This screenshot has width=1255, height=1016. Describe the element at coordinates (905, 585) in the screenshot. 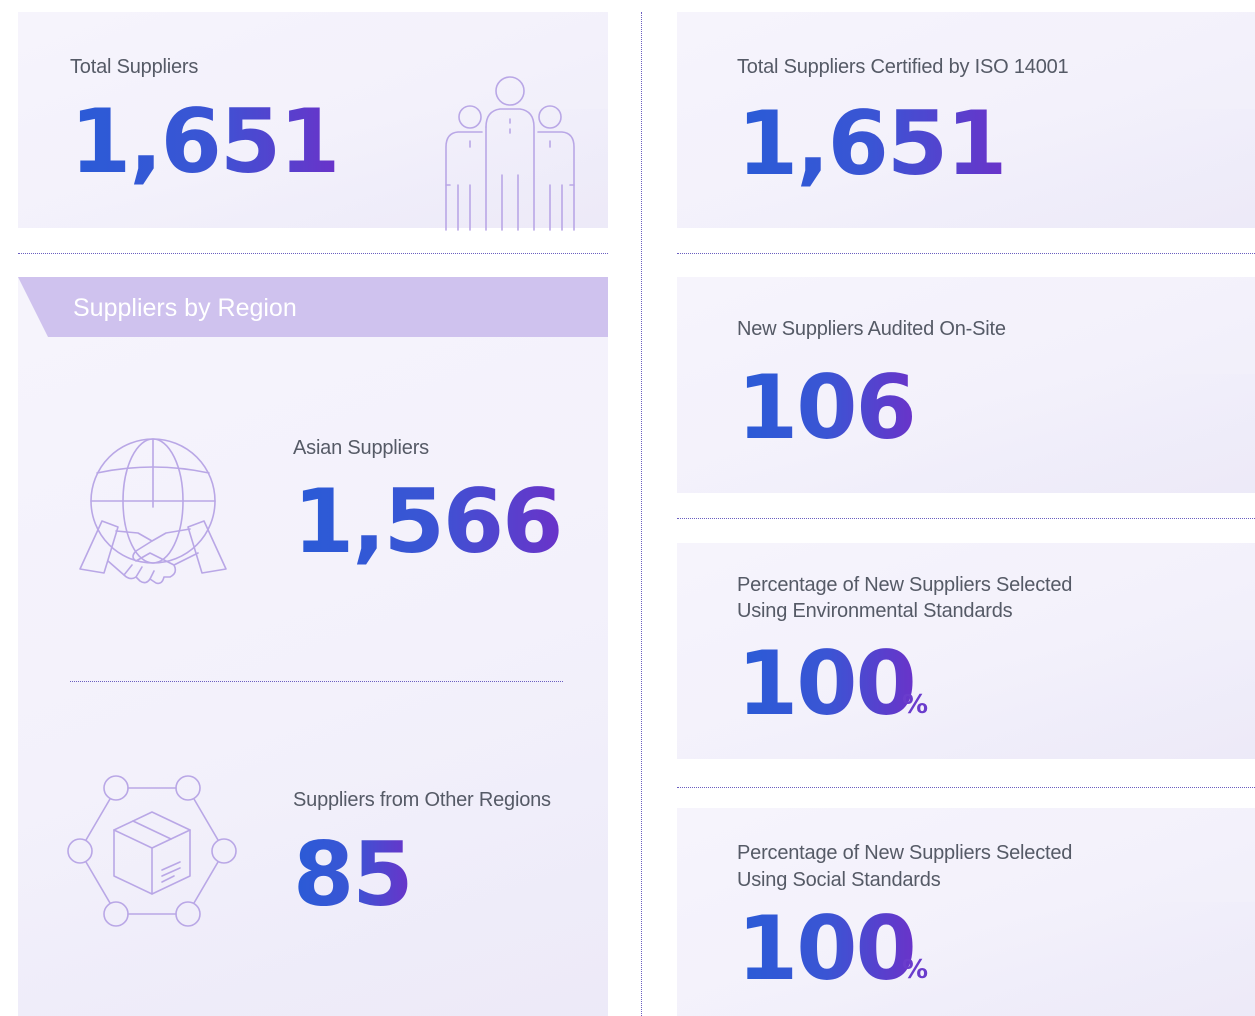

I see `env-label-line1: Percentage of New Suppliers Selected` at that location.